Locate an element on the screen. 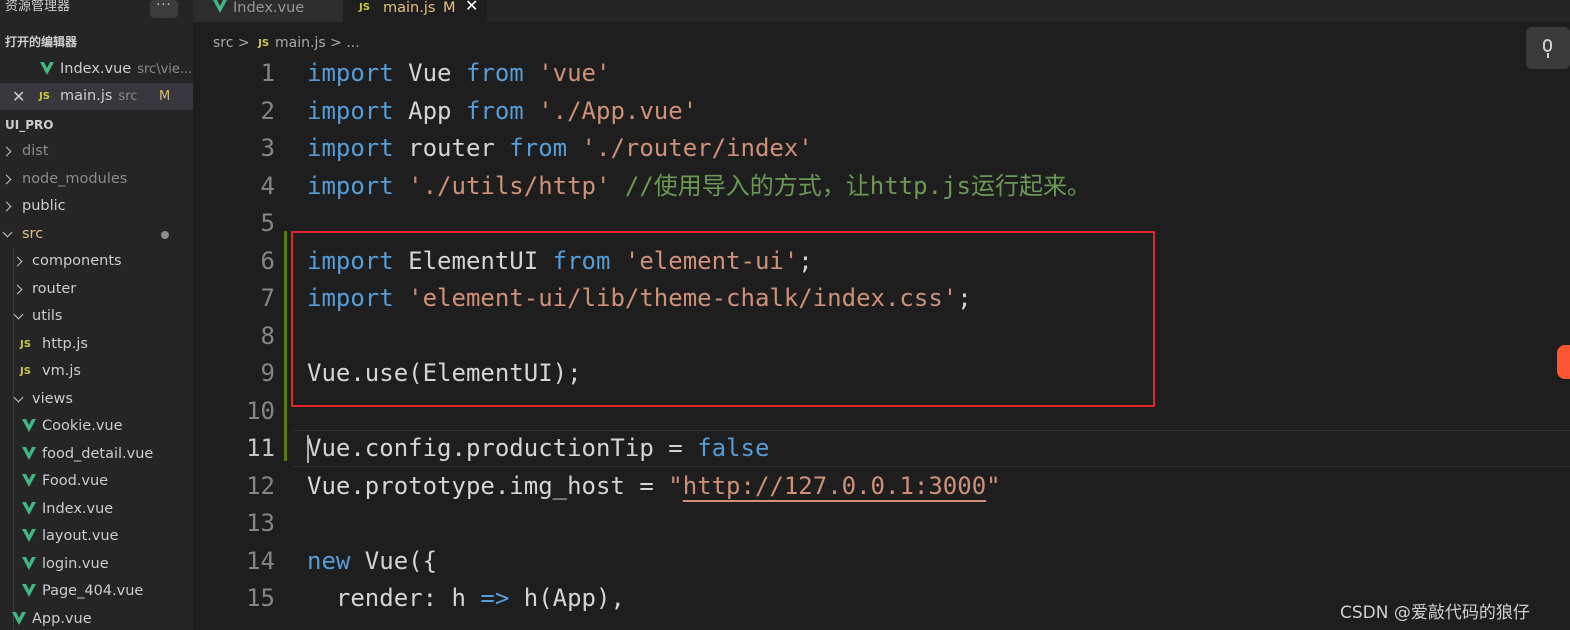  line-number: 2 is located at coordinates (267, 110).